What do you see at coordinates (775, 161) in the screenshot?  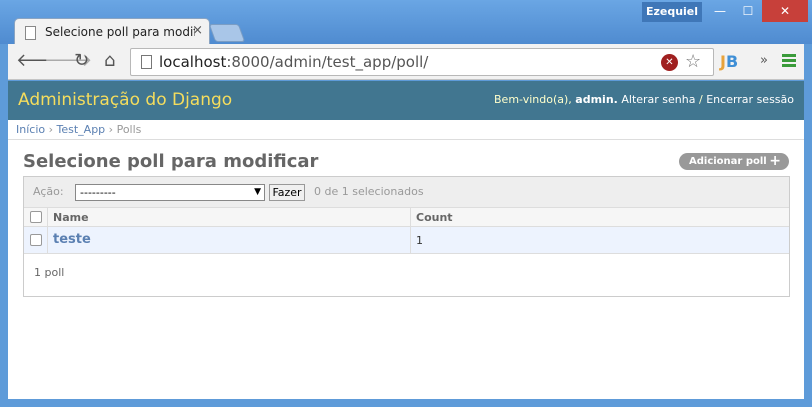 I see `plus-icon: +` at bounding box center [775, 161].